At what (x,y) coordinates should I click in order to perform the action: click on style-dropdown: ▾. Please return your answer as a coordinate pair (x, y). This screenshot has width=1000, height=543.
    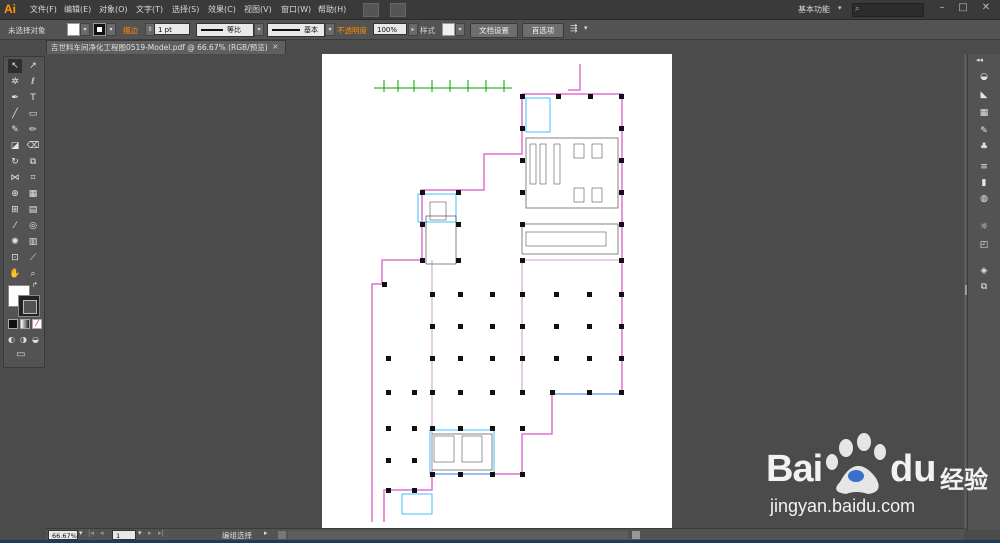
    Looking at the image, I should click on (460, 29).